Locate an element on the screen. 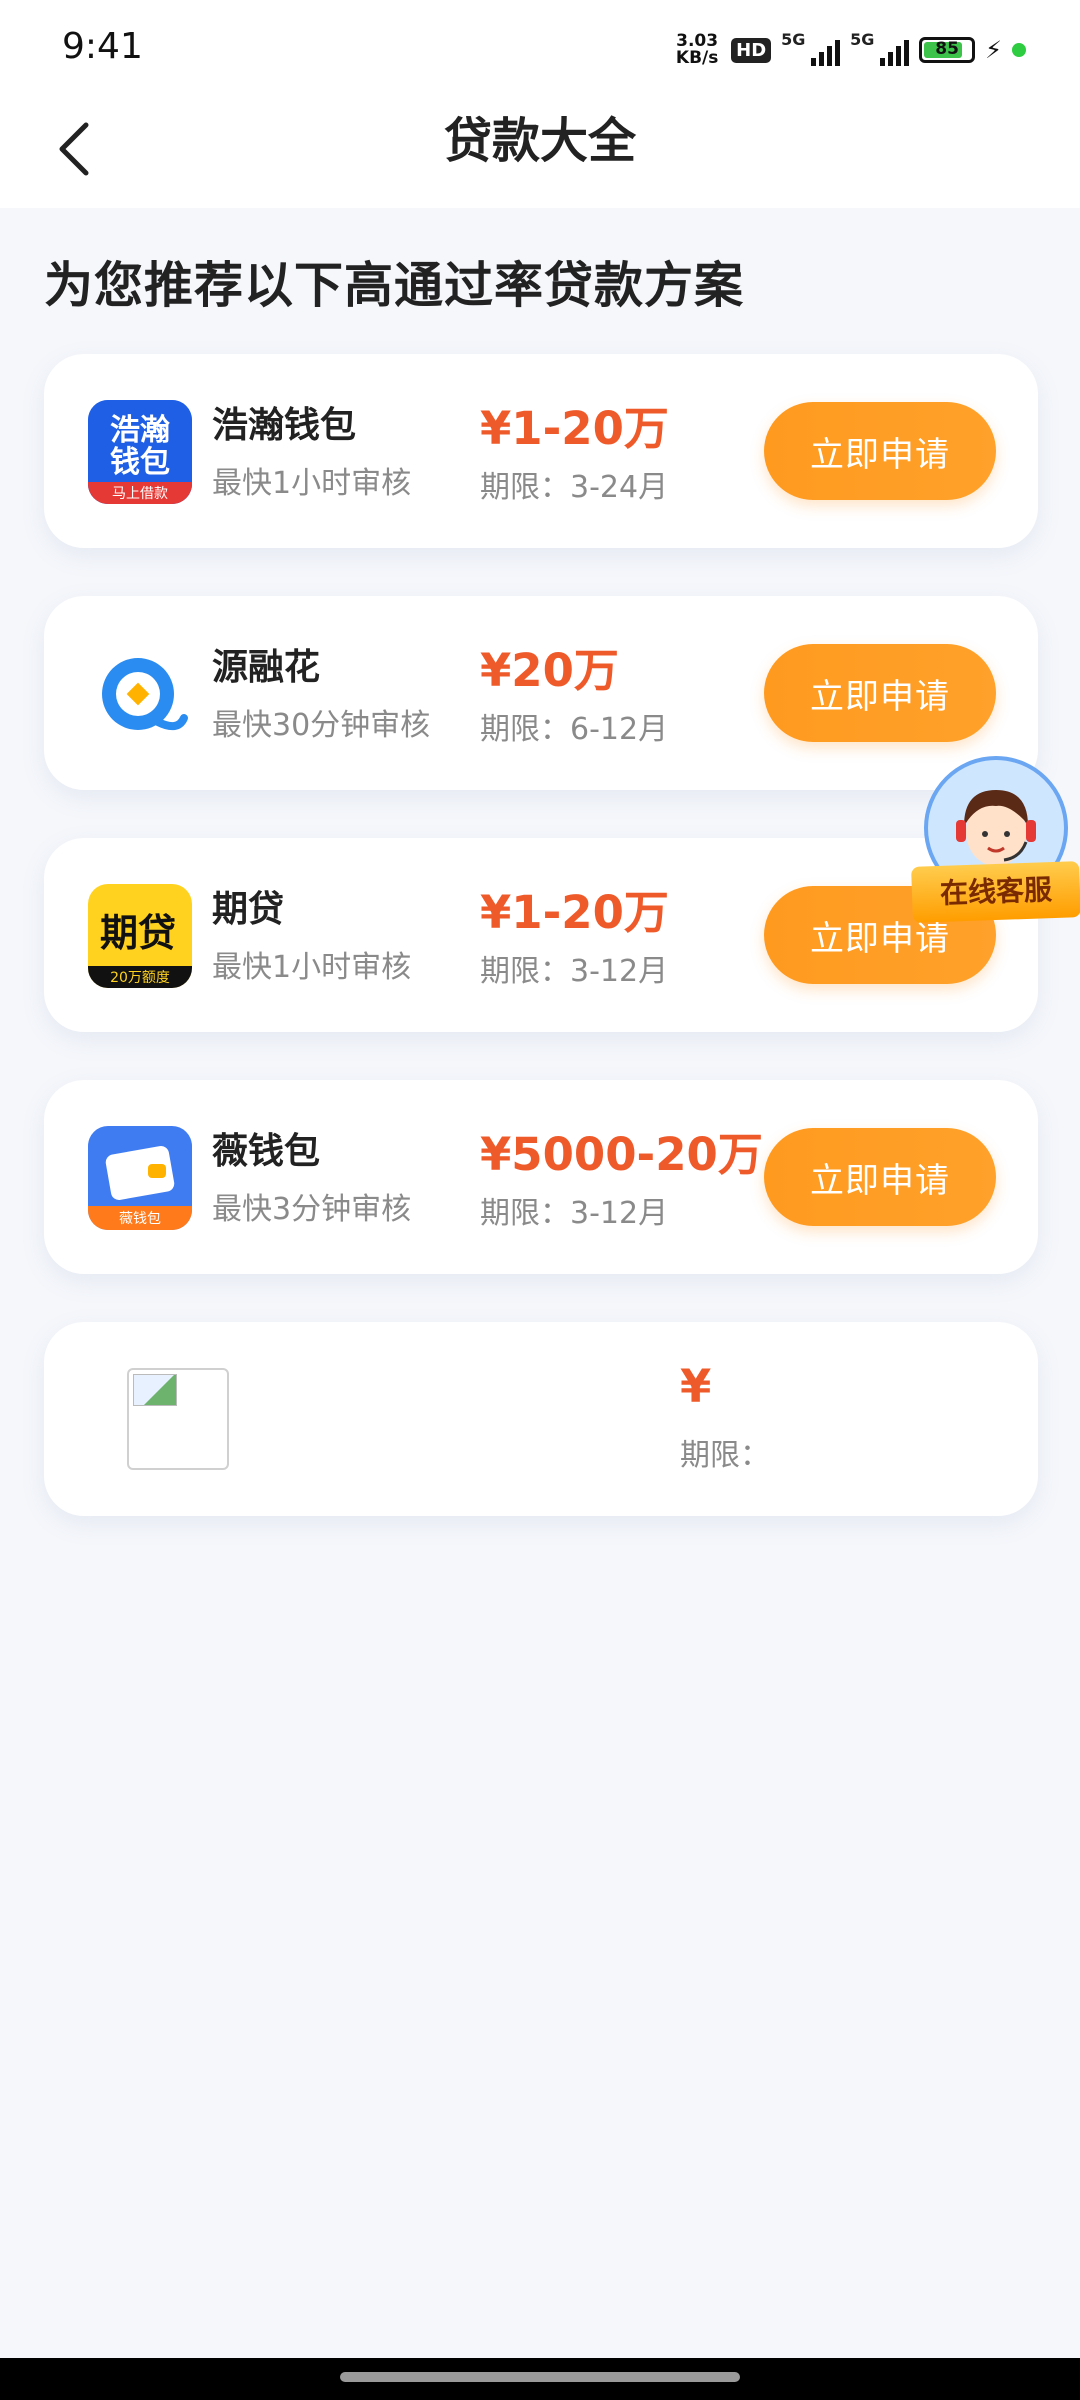  loan-card-weiqianbao: 薇钱包 薇钱包 最快3分钟审核 ¥5000-20万 期限：3-12月 立即申请 is located at coordinates (541, 1177).